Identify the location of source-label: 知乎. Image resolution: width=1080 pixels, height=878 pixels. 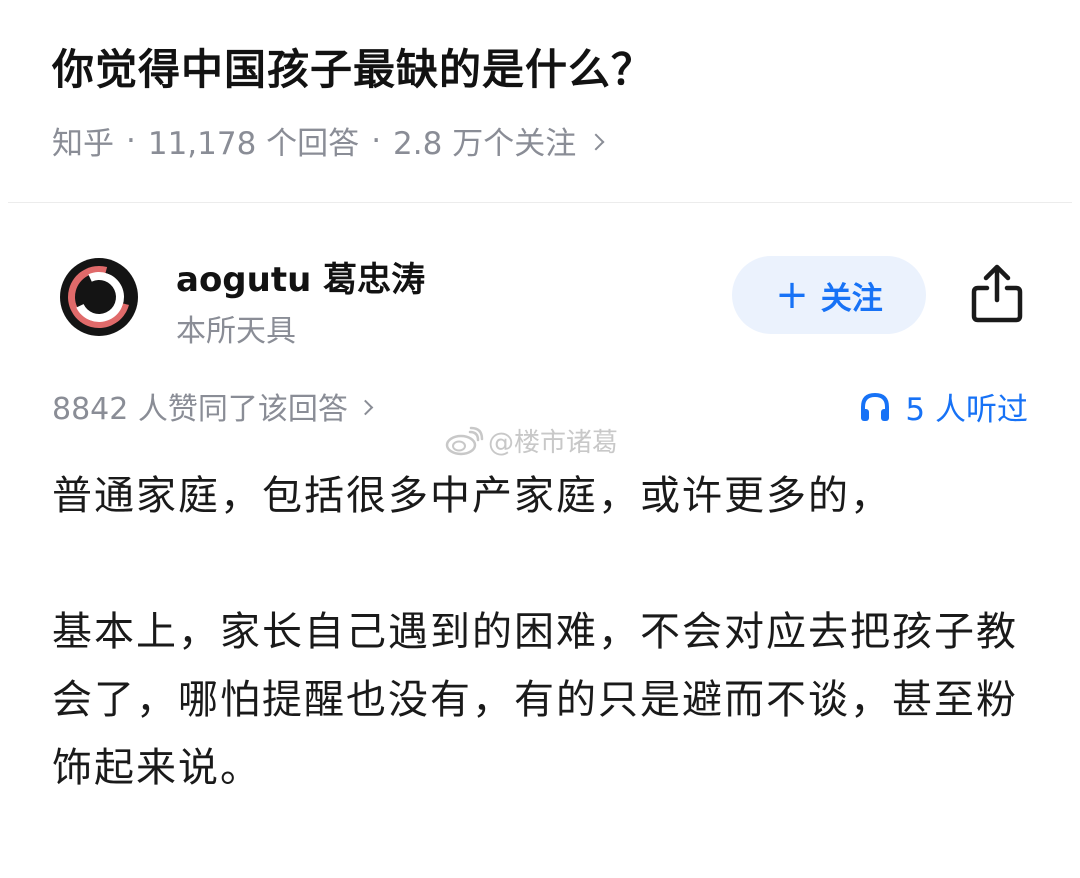
(83, 144).